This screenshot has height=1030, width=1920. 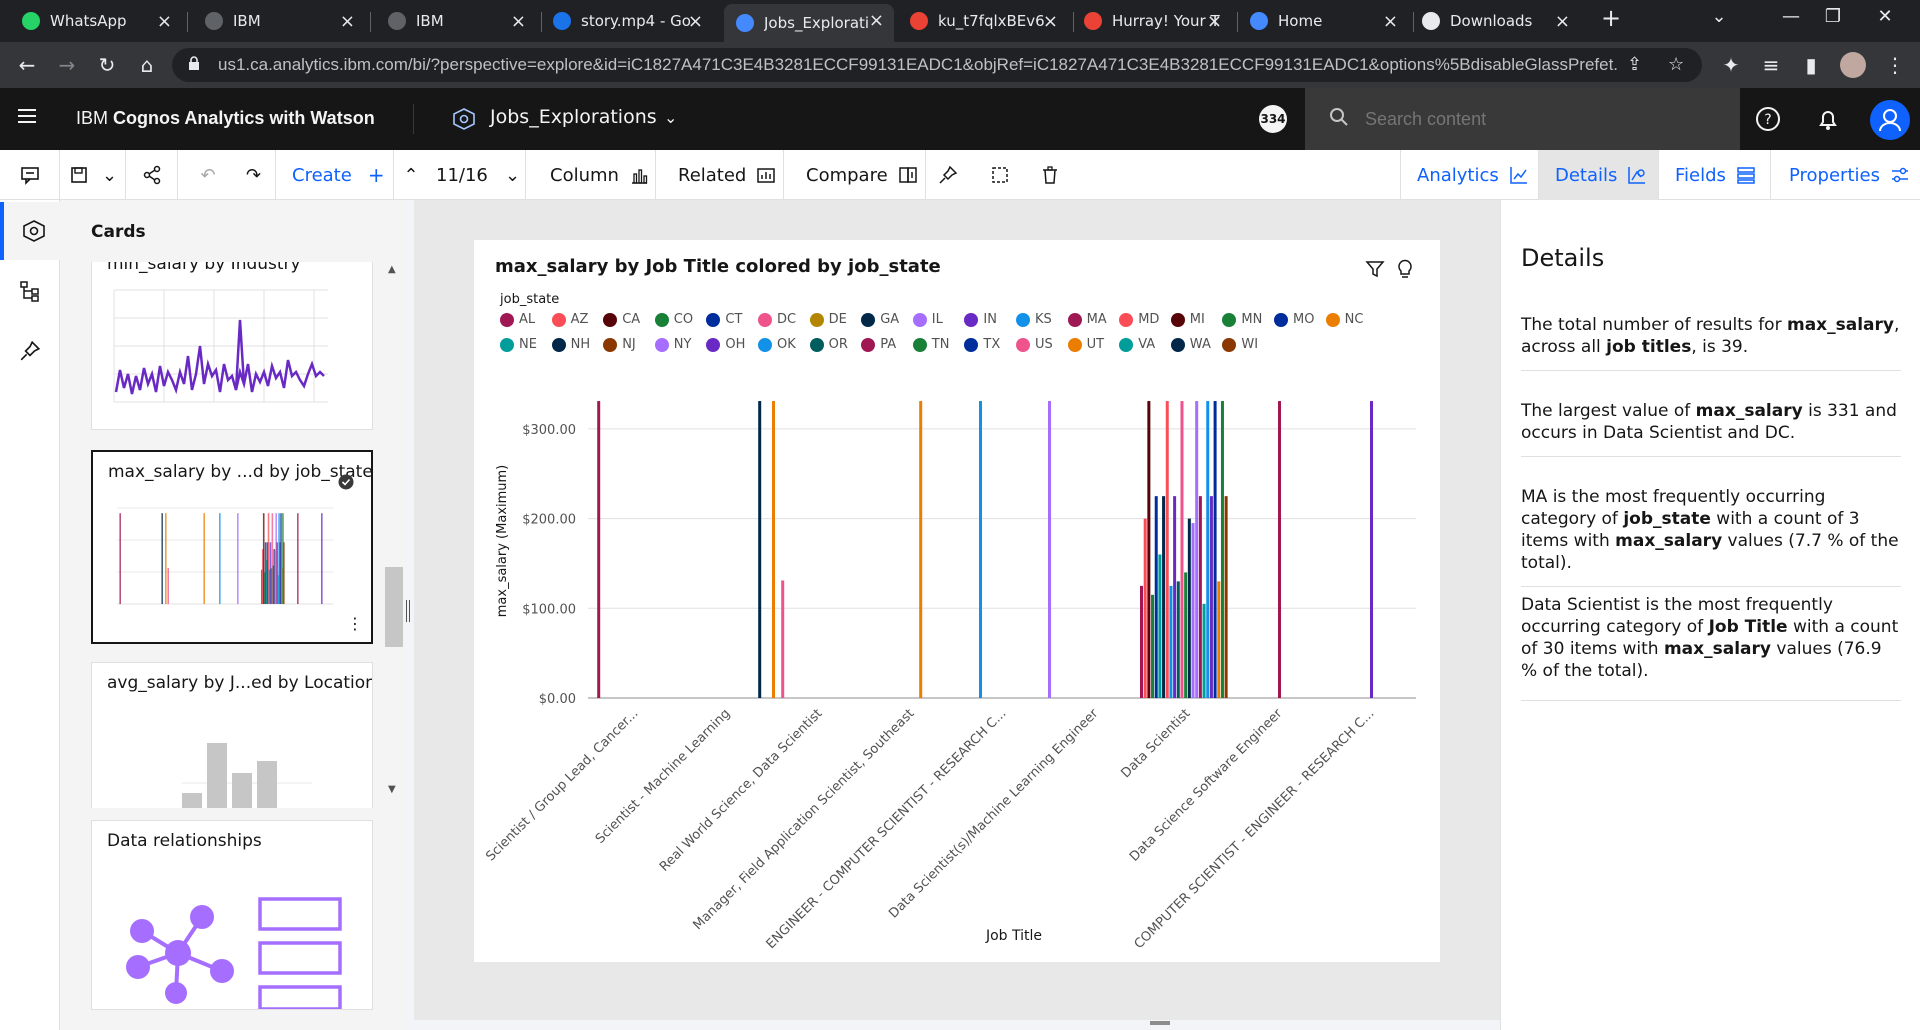 What do you see at coordinates (232, 547) in the screenshot?
I see `card-max-salary: max_salary by ...d by job_state ⋮ 11` at bounding box center [232, 547].